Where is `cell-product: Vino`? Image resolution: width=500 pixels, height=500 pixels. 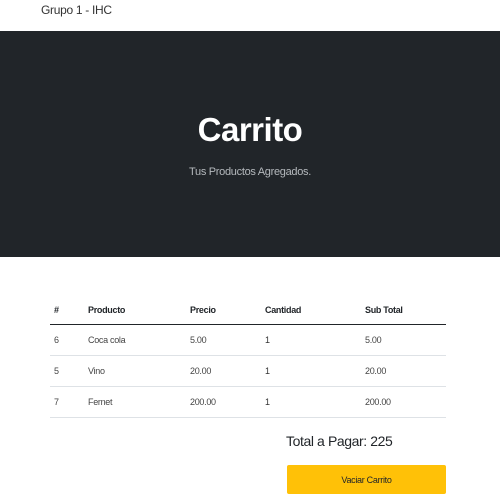
cell-product: Vino is located at coordinates (135, 371).